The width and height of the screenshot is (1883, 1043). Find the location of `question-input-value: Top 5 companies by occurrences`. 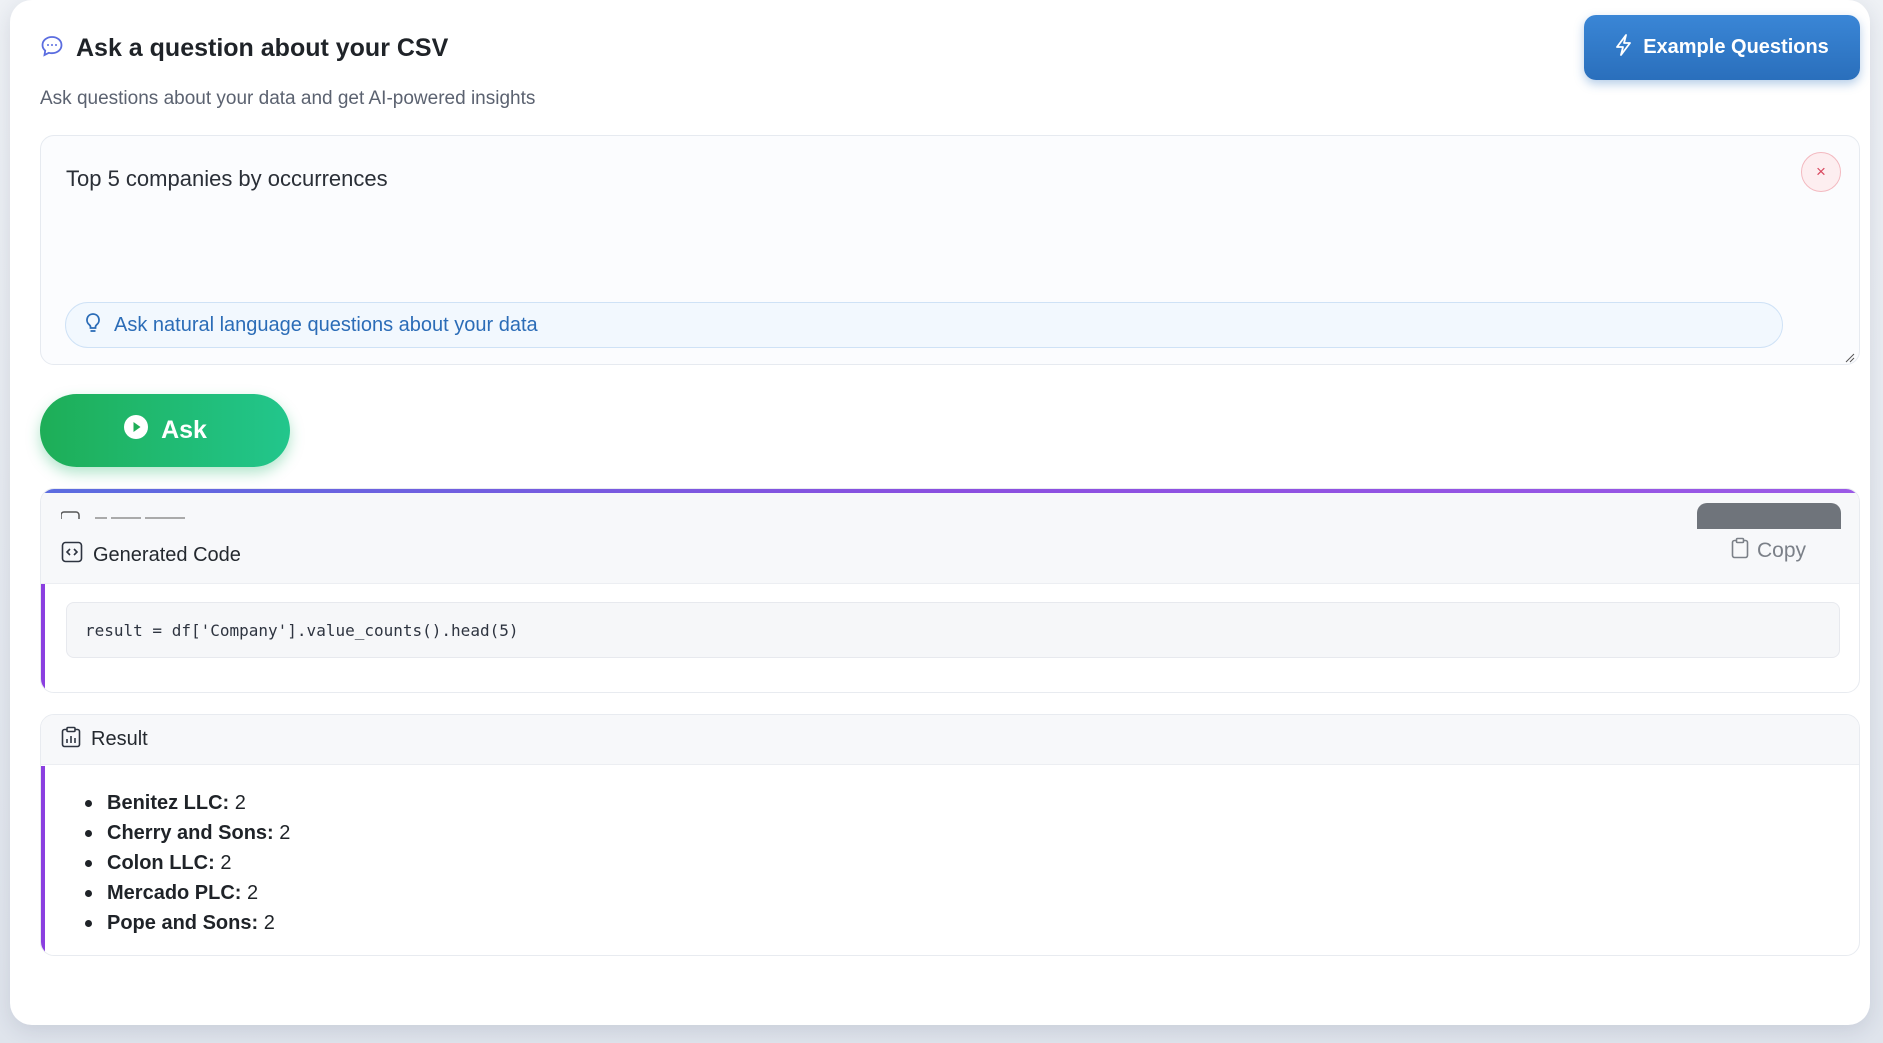

question-input-value: Top 5 companies by occurrences is located at coordinates (227, 179).